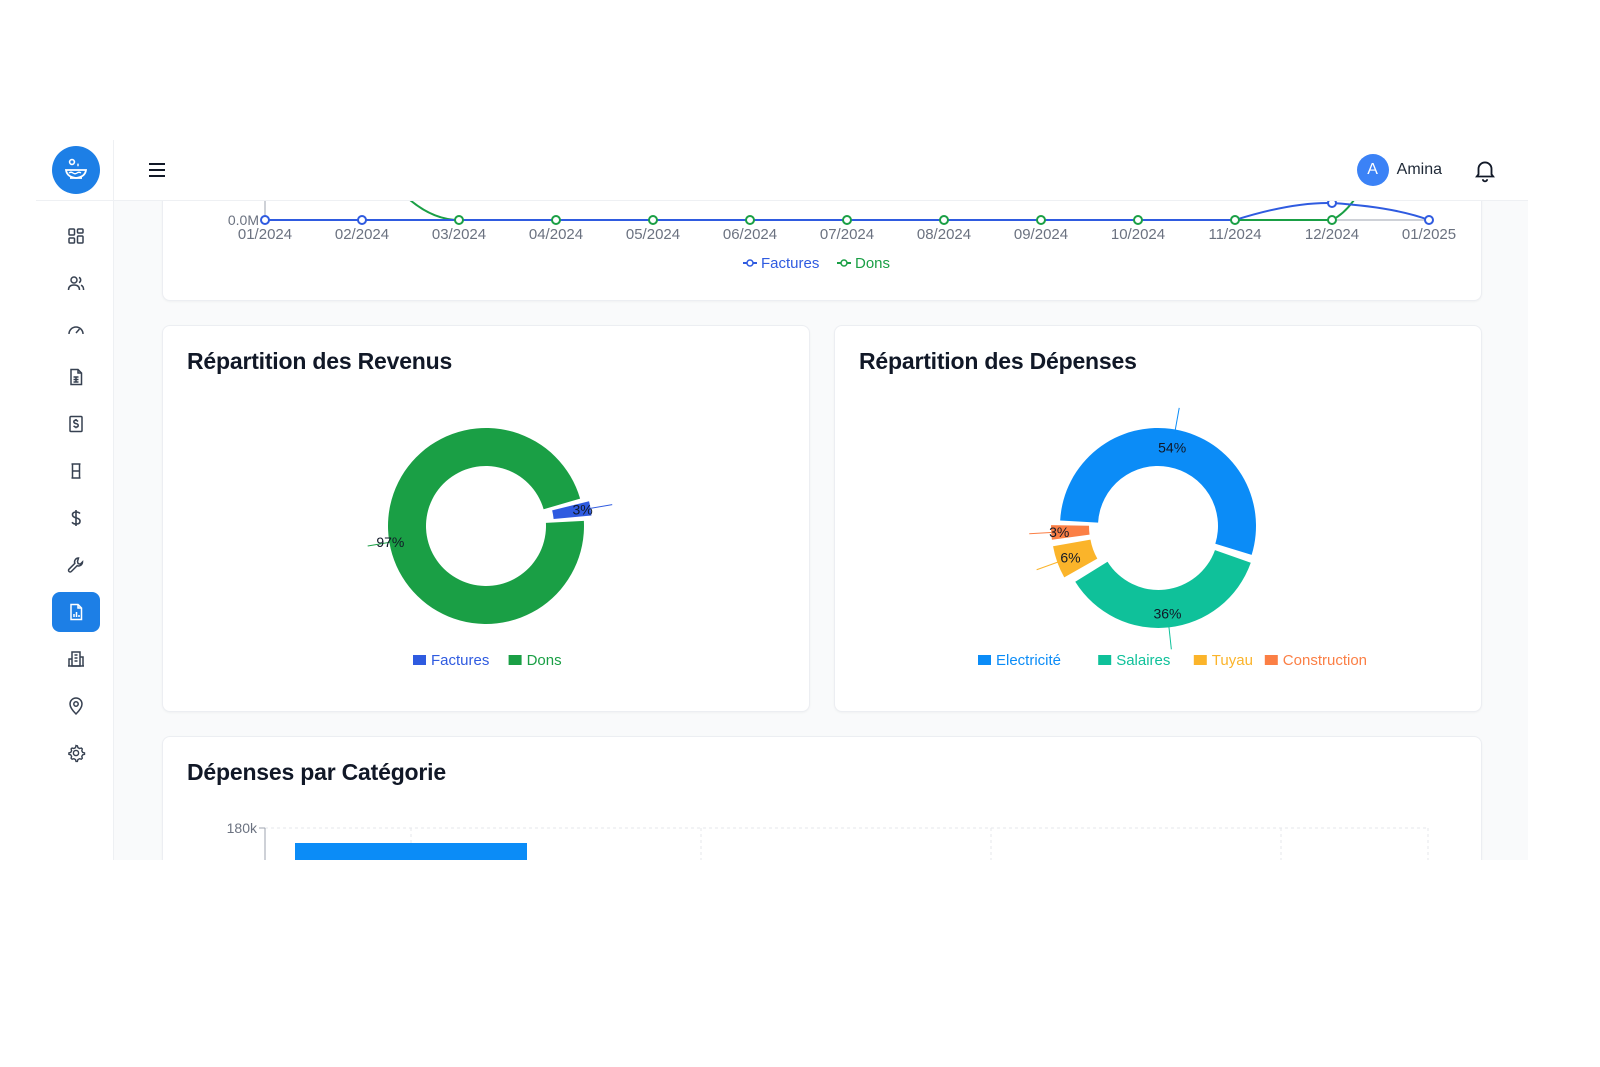 The image size is (1600, 1067). I want to click on x-tick-label: 03/2024, so click(459, 234).